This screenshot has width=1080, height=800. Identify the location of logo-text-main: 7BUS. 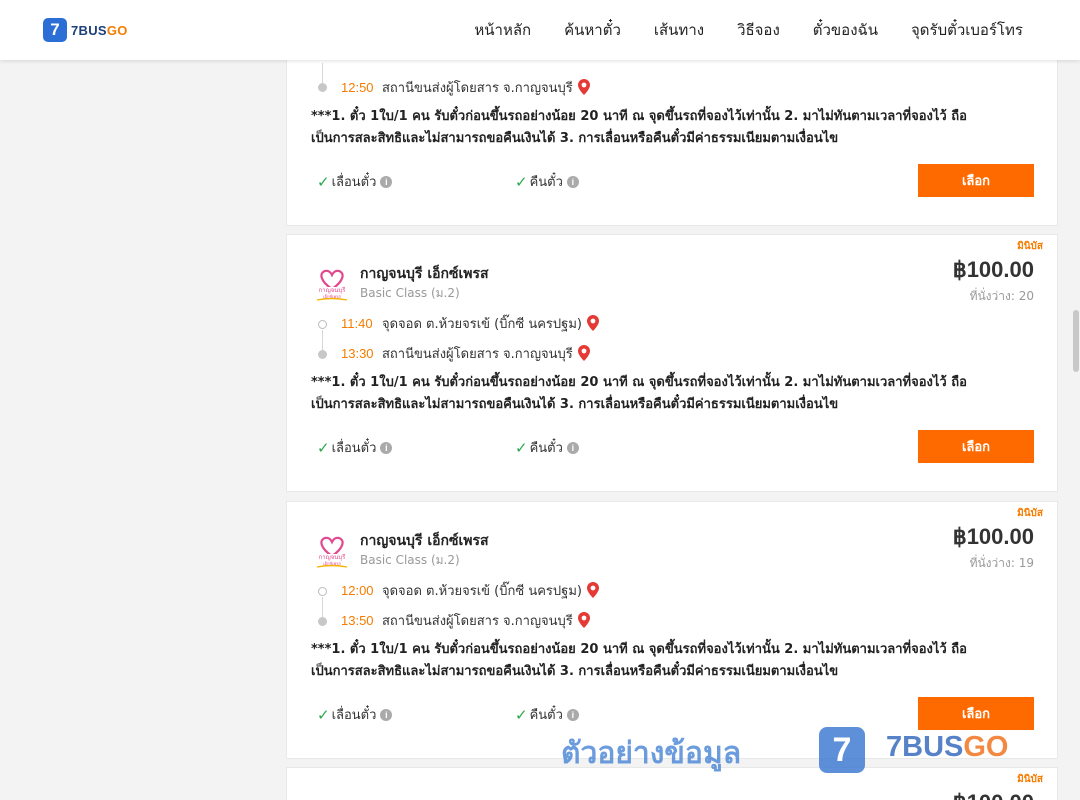
(89, 30).